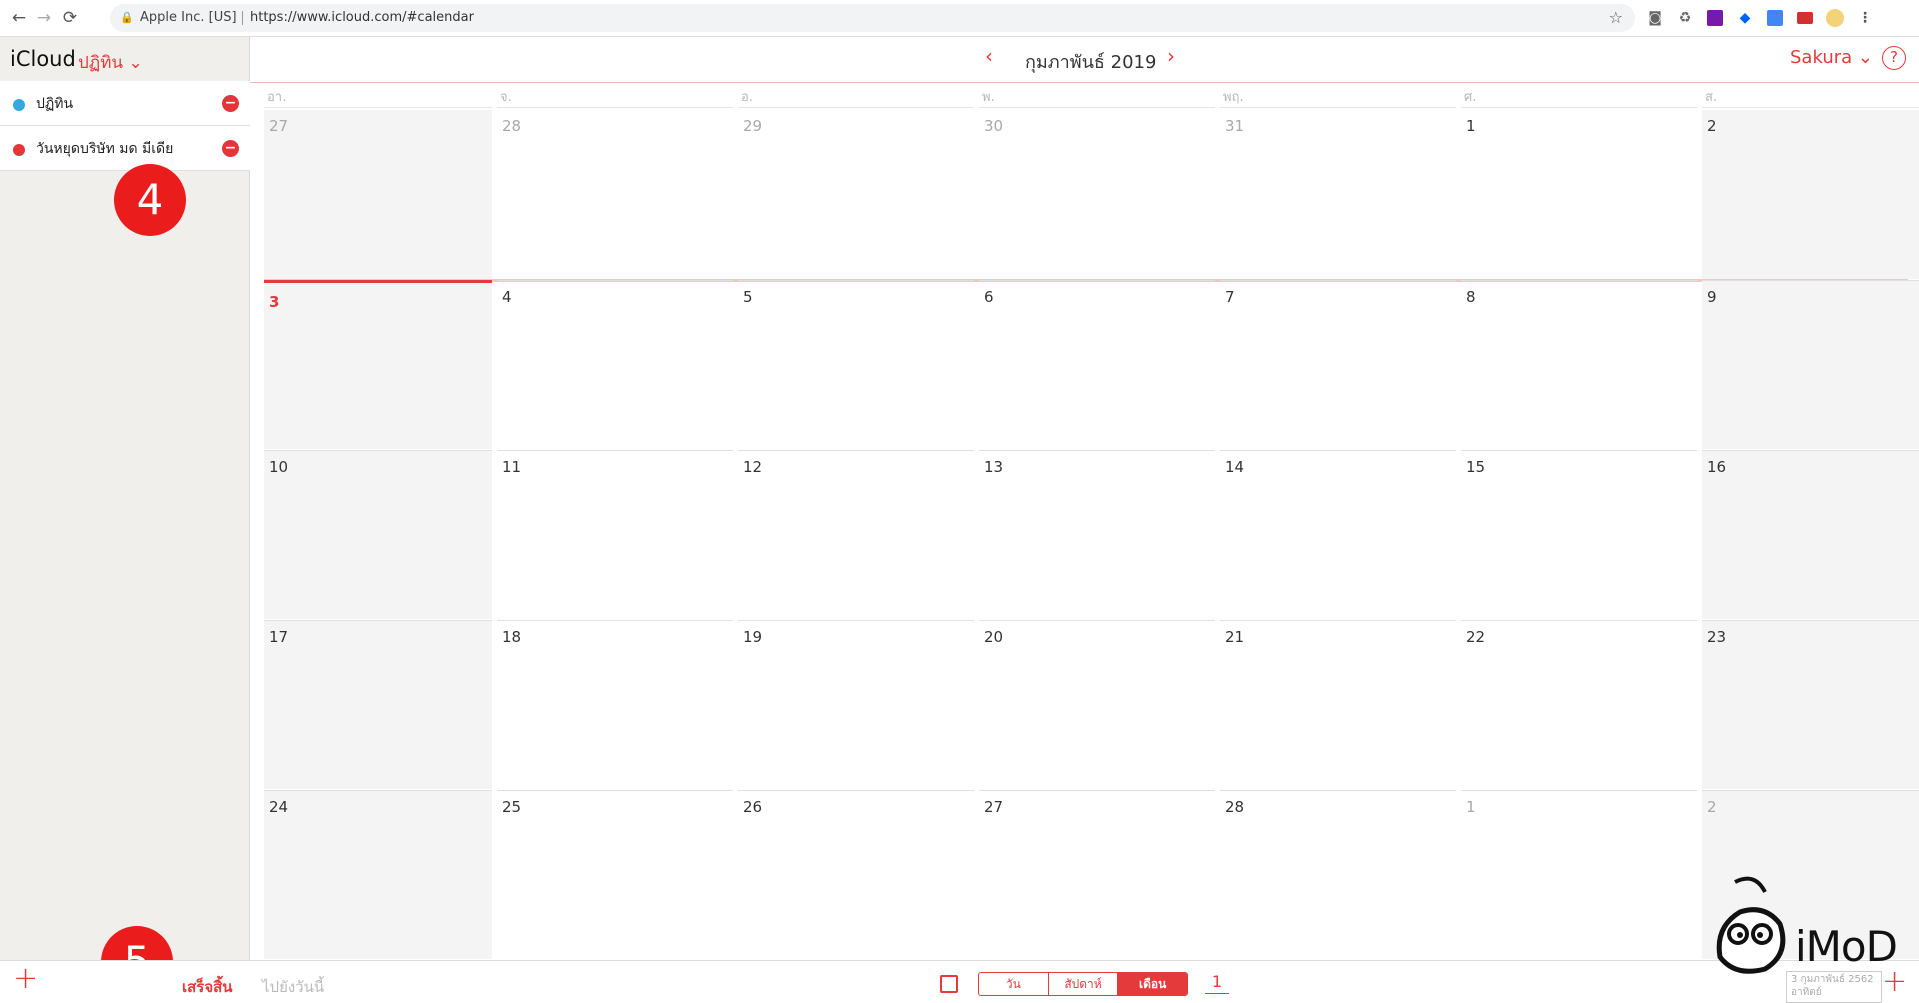 Image resolution: width=1919 pixels, height=1003 pixels. What do you see at coordinates (125, 148) in the screenshot?
I see `calendar-list-item: วันหยุดบริษัท มด มีเดีย −` at bounding box center [125, 148].